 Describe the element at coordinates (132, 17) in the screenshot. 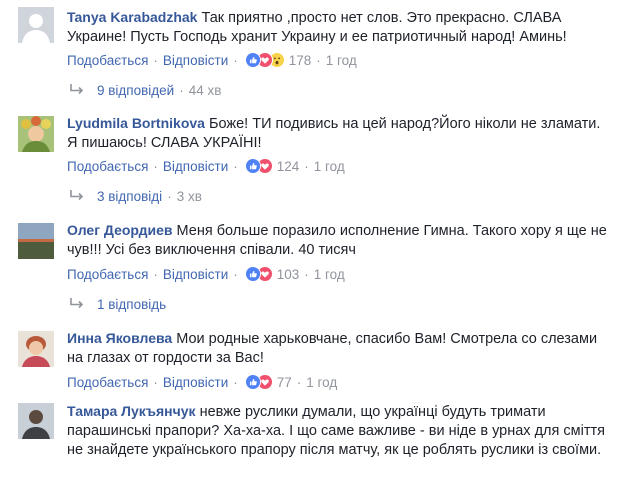

I see `comment-author: Tanya Karabadzhak` at that location.